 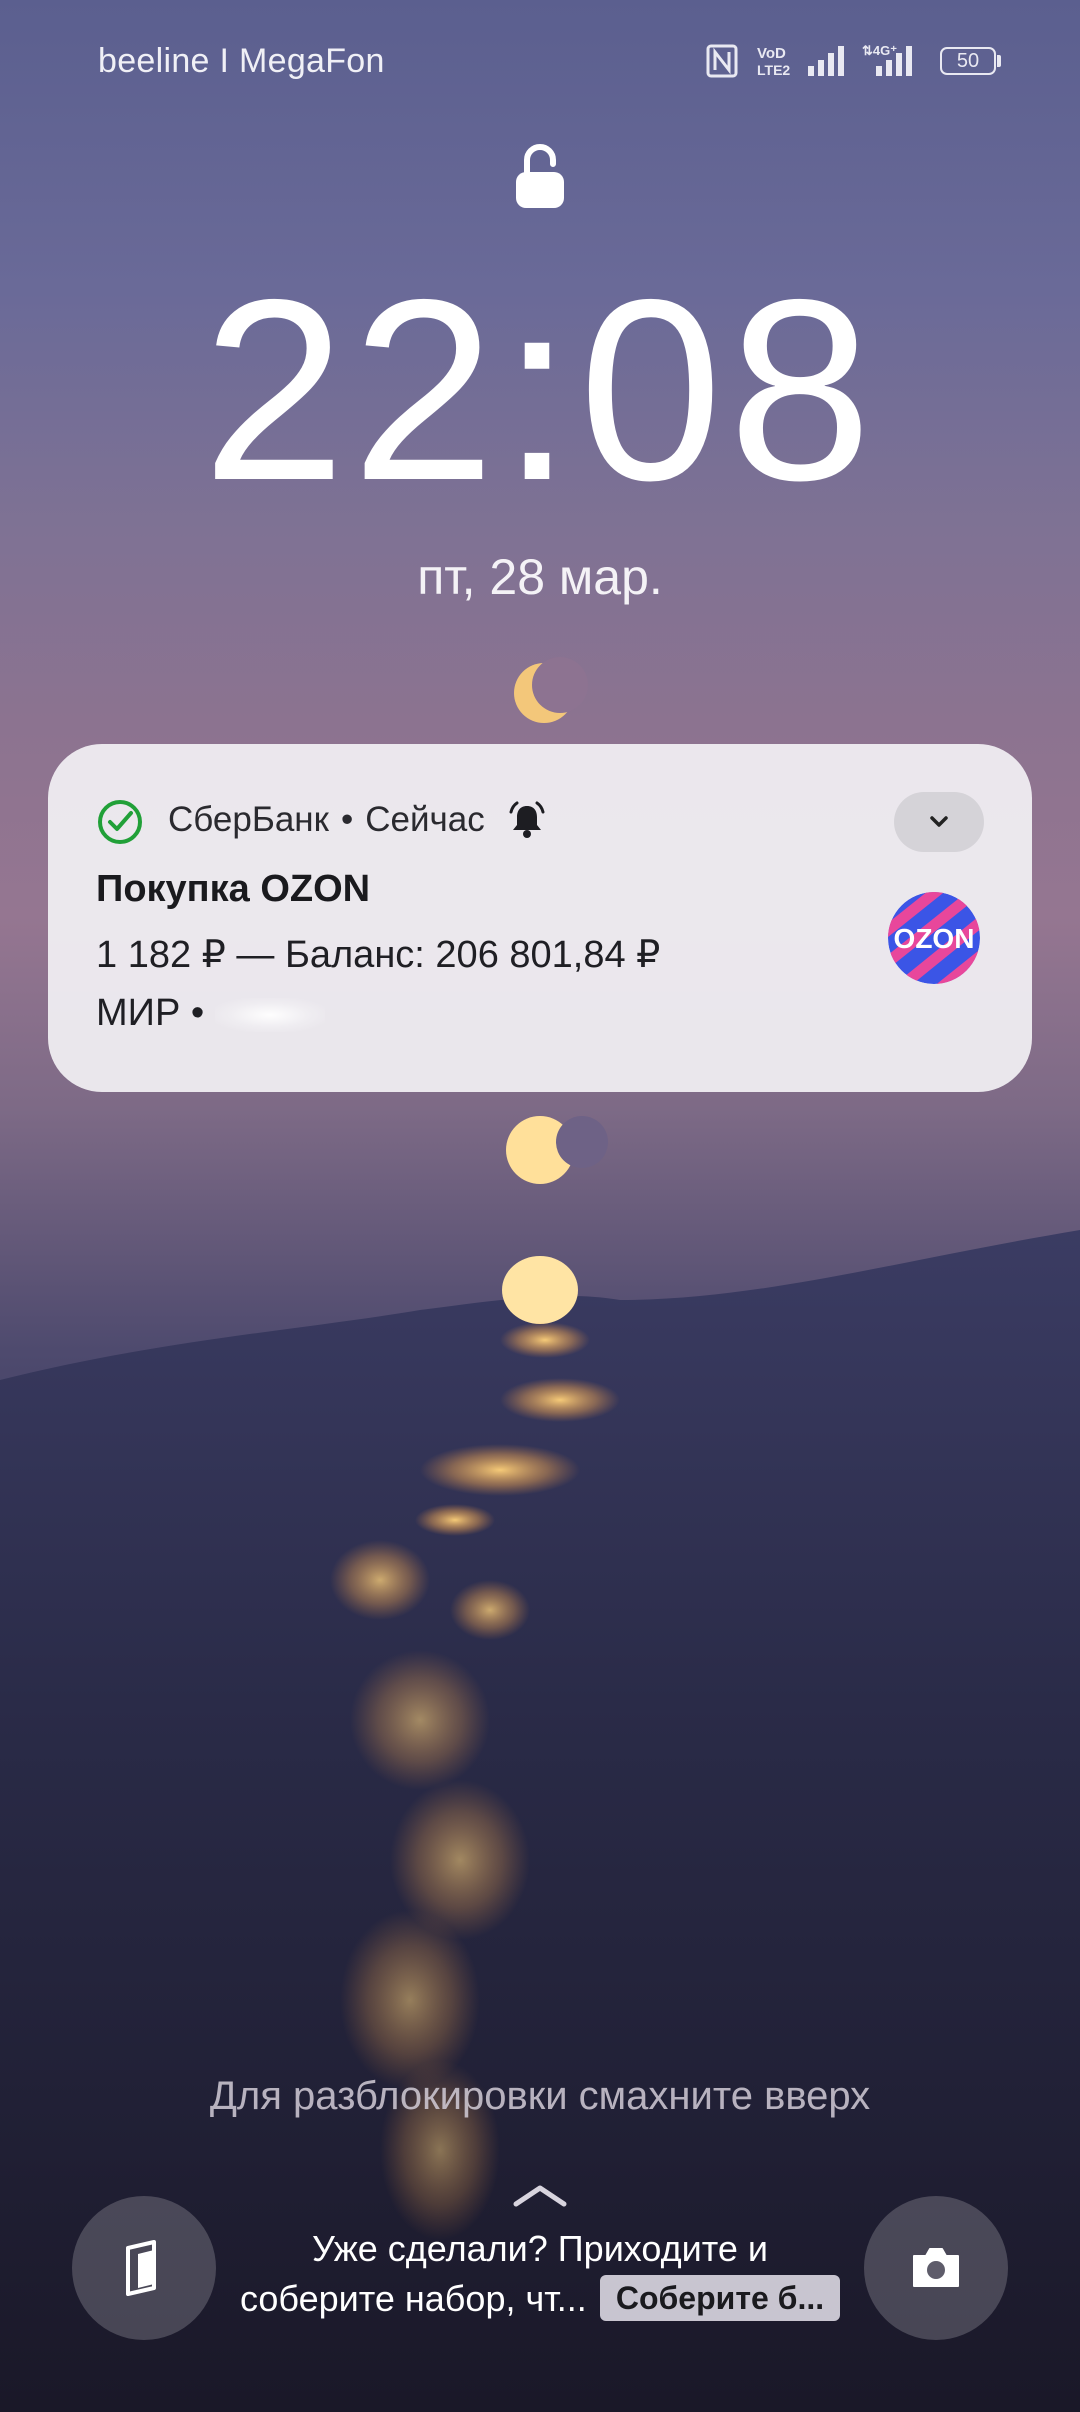 What do you see at coordinates (540, 389) in the screenshot?
I see `lockscreen-clock: 22:08` at bounding box center [540, 389].